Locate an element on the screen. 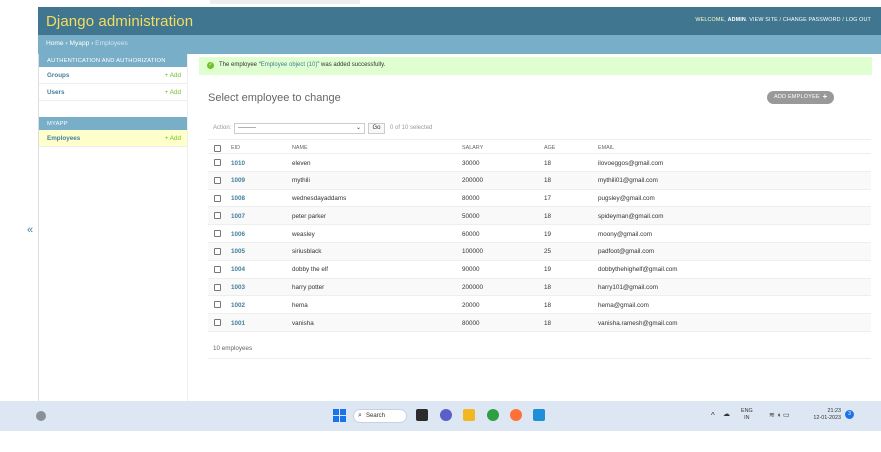 Image resolution: width=881 pixels, height=452 pixels. wifi-volume-battery-icons: ≋ ◖ ▭ is located at coordinates (779, 415).